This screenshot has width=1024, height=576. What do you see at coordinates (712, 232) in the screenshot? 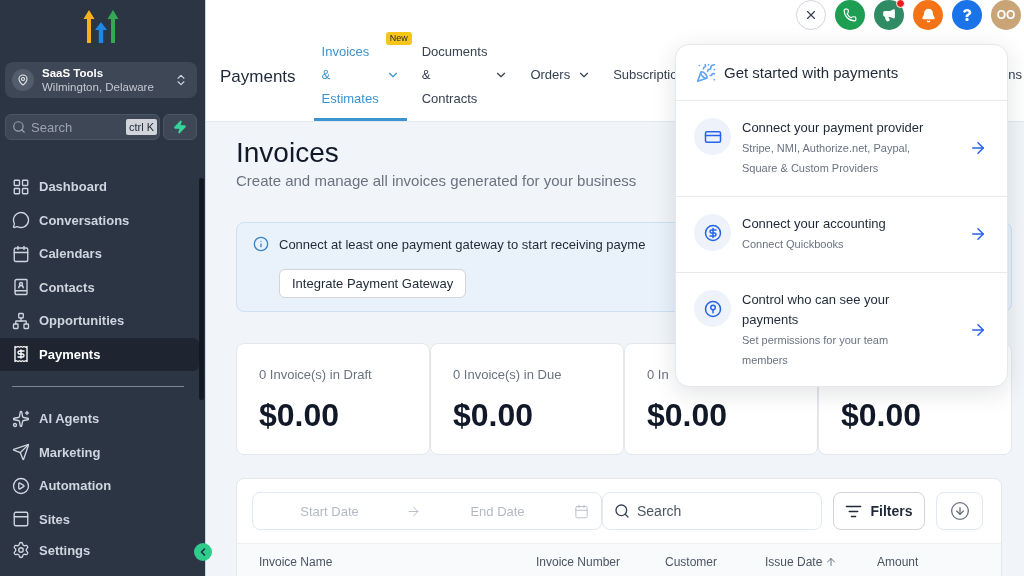
I see `dollar-coin-icon` at bounding box center [712, 232].